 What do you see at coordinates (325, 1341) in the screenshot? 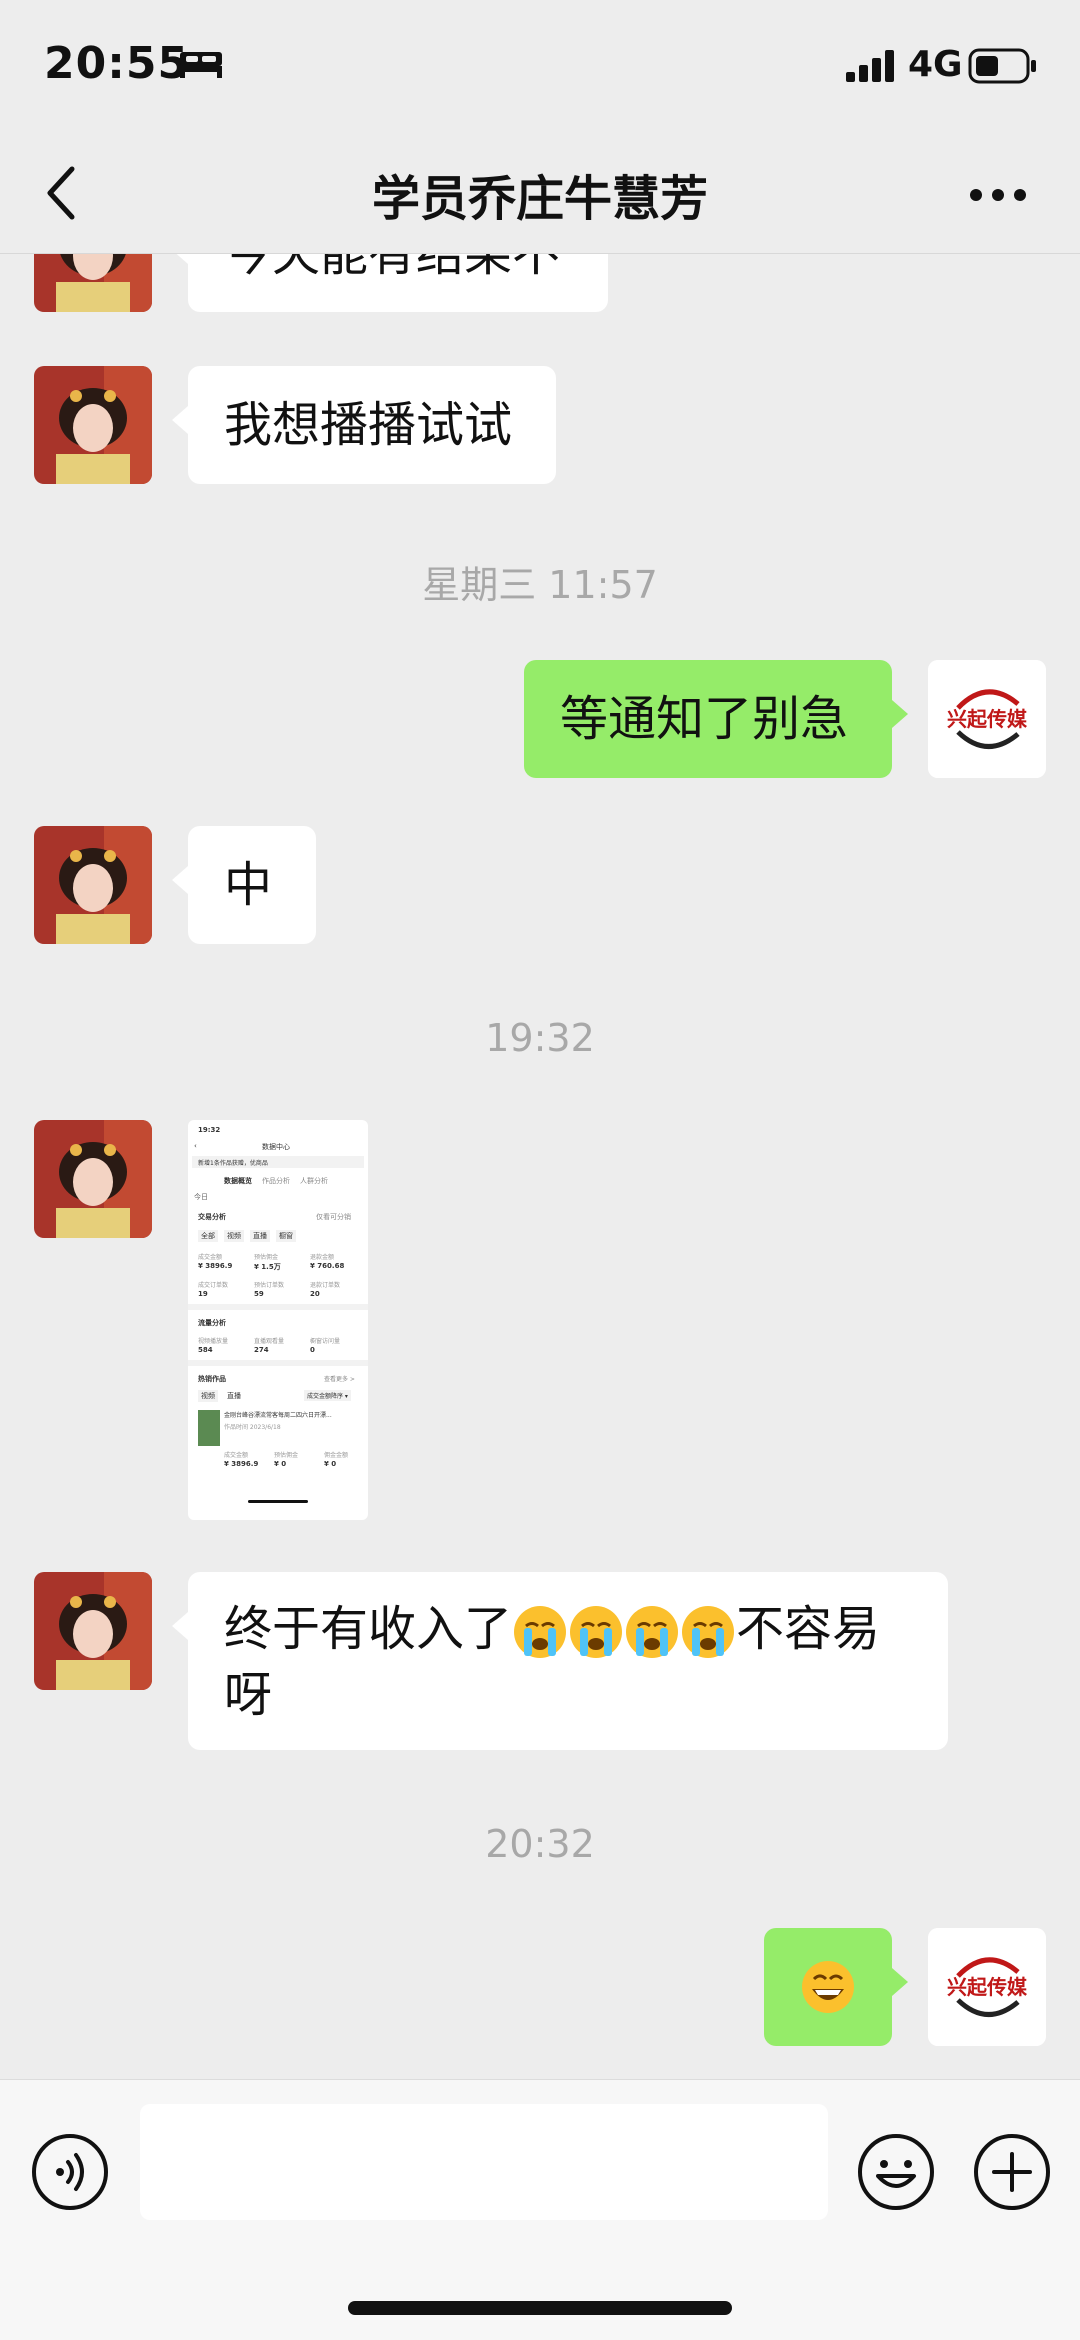
I see `thumb-label: 橱窗访问量` at bounding box center [325, 1341].